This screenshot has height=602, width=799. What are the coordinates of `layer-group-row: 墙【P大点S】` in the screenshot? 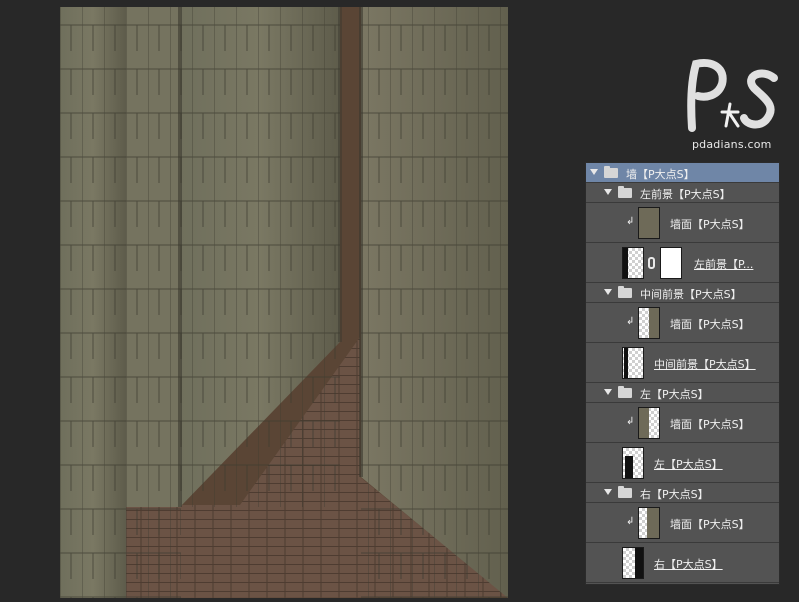 It's located at (682, 173).